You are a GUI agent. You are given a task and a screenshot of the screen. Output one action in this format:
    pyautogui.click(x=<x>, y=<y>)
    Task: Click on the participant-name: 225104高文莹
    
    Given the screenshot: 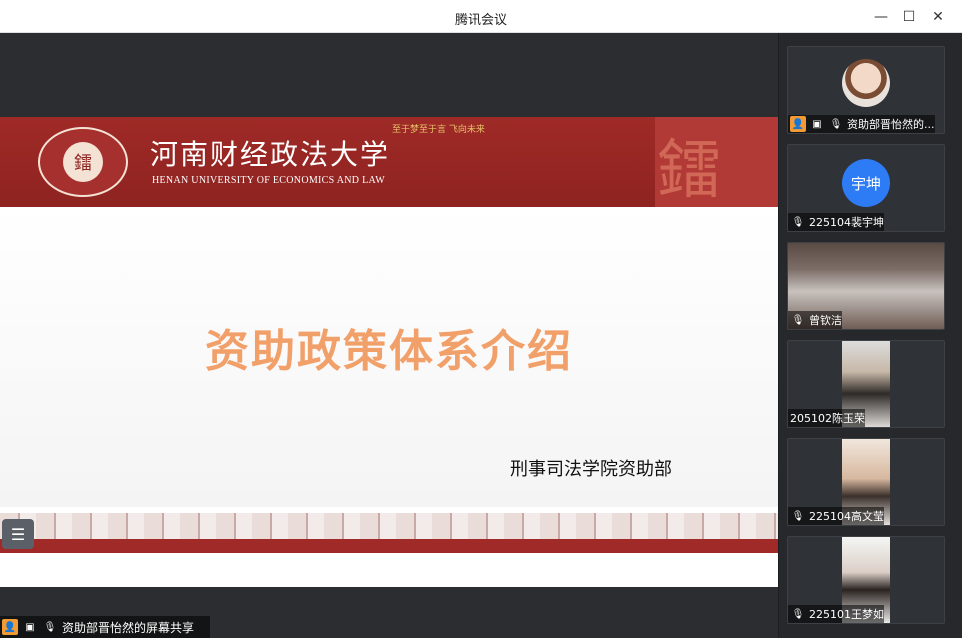 What is the action you would take?
    pyautogui.click(x=846, y=516)
    